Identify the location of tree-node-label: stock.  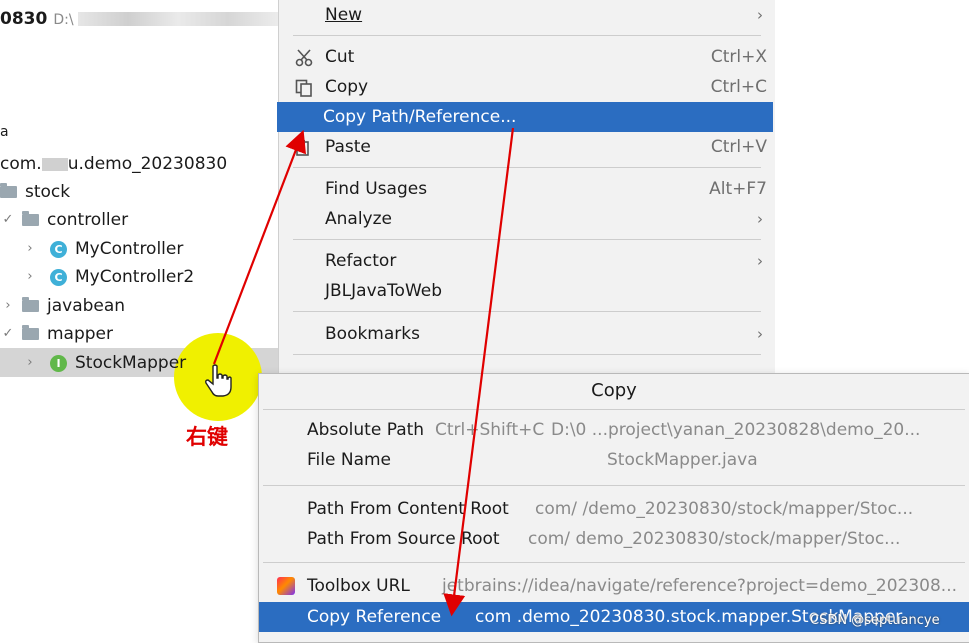
(48, 192).